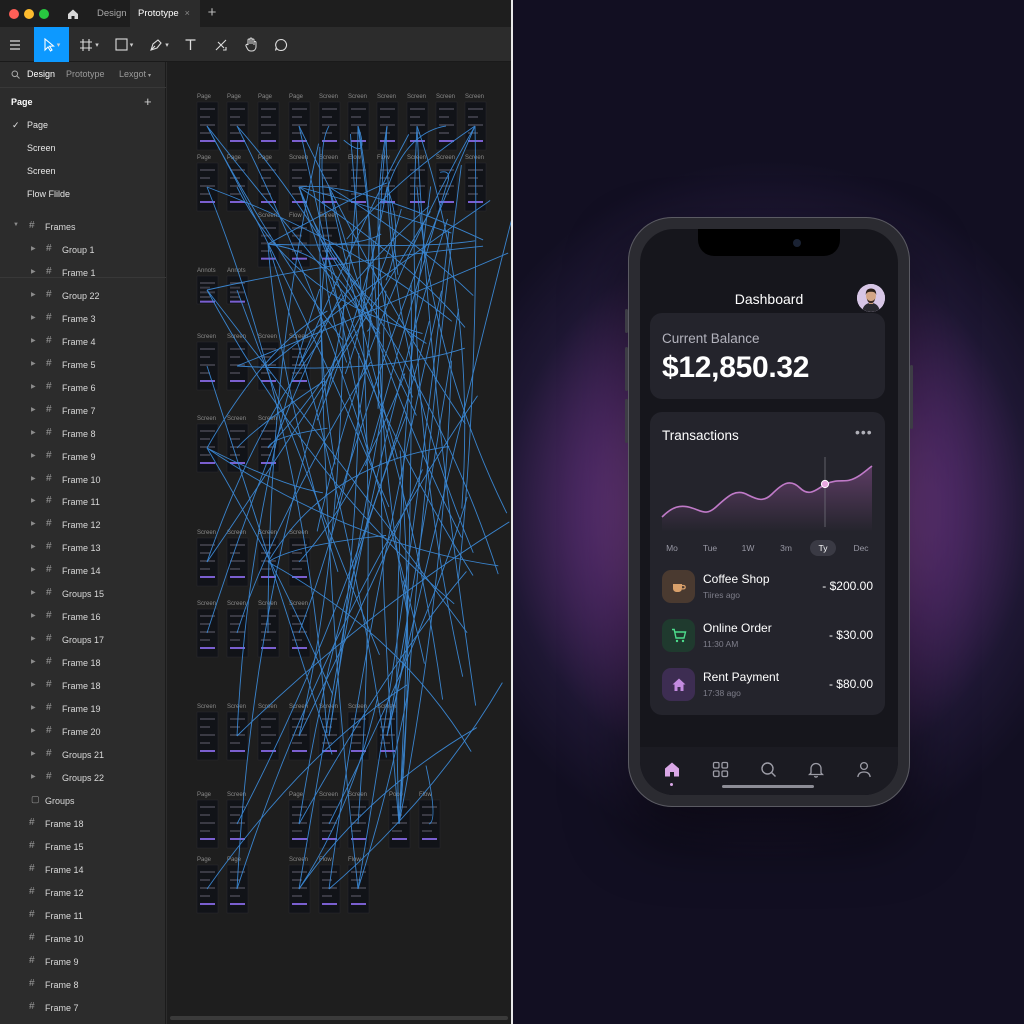 The height and width of the screenshot is (1024, 1024). I want to click on layer-item: ▶ # Frame 14, so click(83, 571).